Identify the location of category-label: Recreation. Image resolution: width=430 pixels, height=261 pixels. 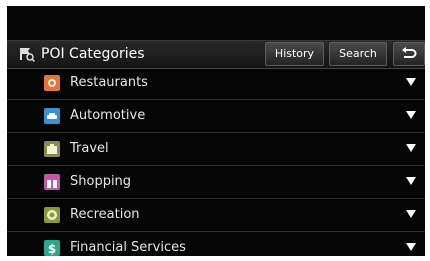
(105, 214).